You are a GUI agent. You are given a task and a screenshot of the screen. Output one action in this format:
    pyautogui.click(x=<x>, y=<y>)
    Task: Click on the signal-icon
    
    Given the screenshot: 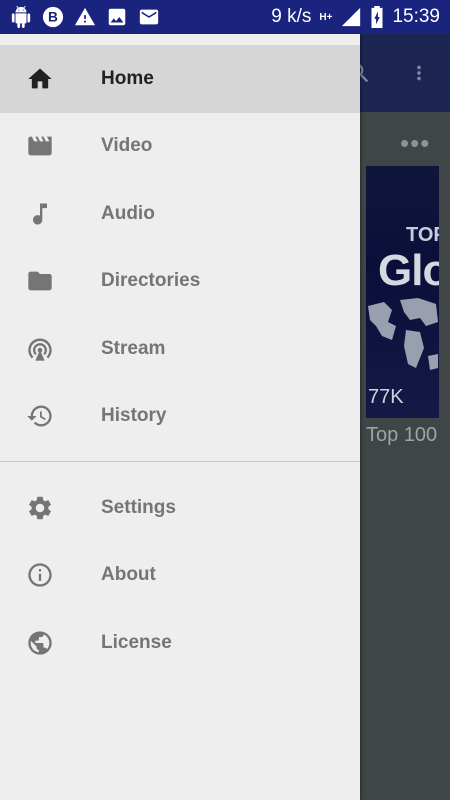 What is the action you would take?
    pyautogui.click(x=351, y=17)
    